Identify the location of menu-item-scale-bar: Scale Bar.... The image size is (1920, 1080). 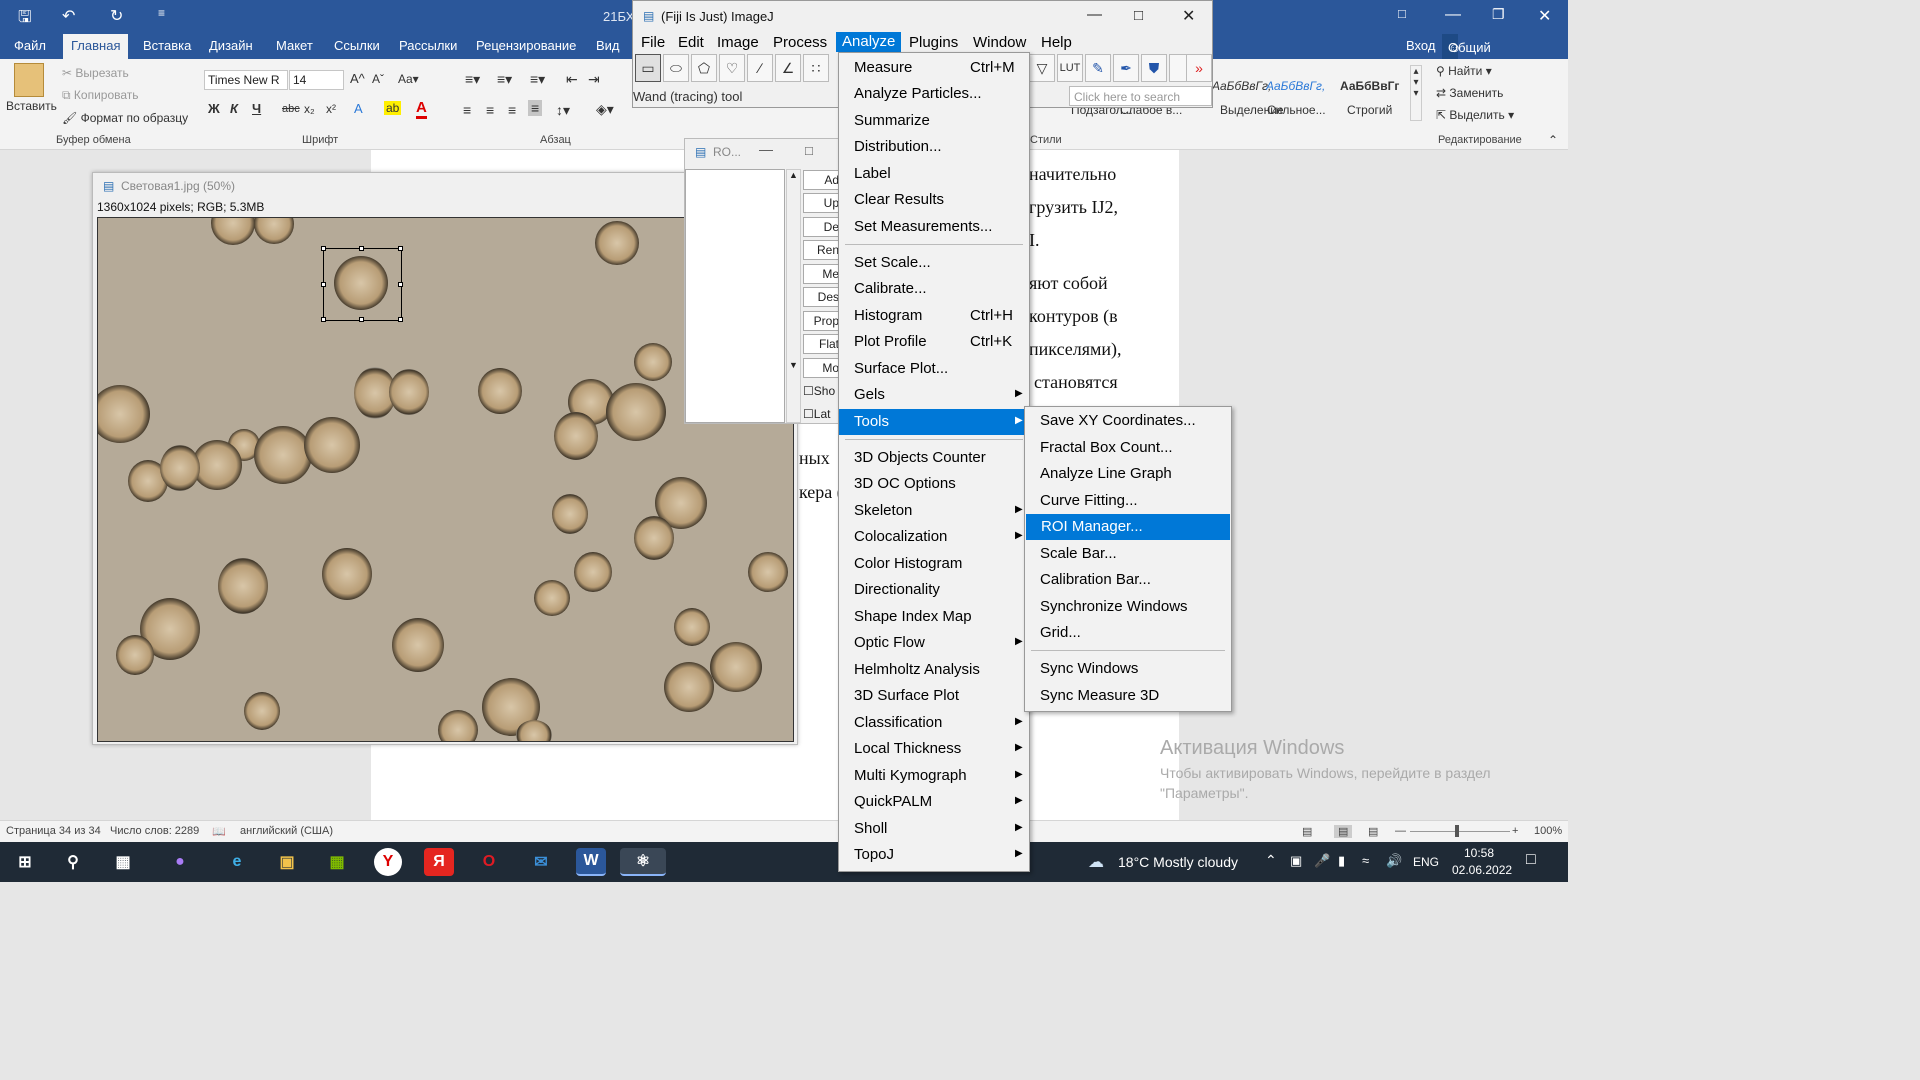
(1128, 554).